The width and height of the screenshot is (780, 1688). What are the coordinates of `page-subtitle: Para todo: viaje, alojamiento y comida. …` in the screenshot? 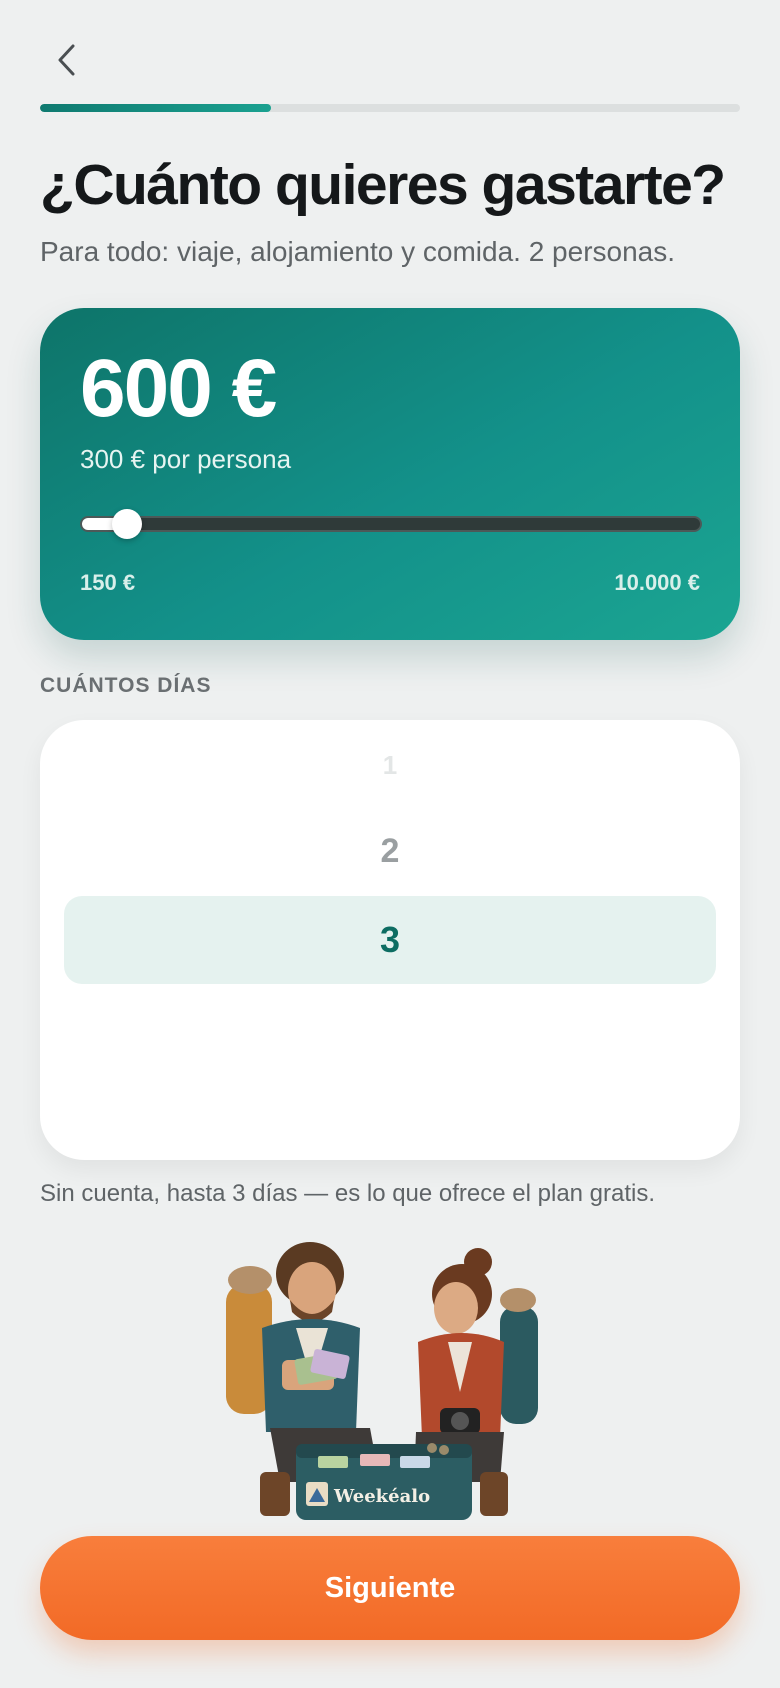 It's located at (358, 251).